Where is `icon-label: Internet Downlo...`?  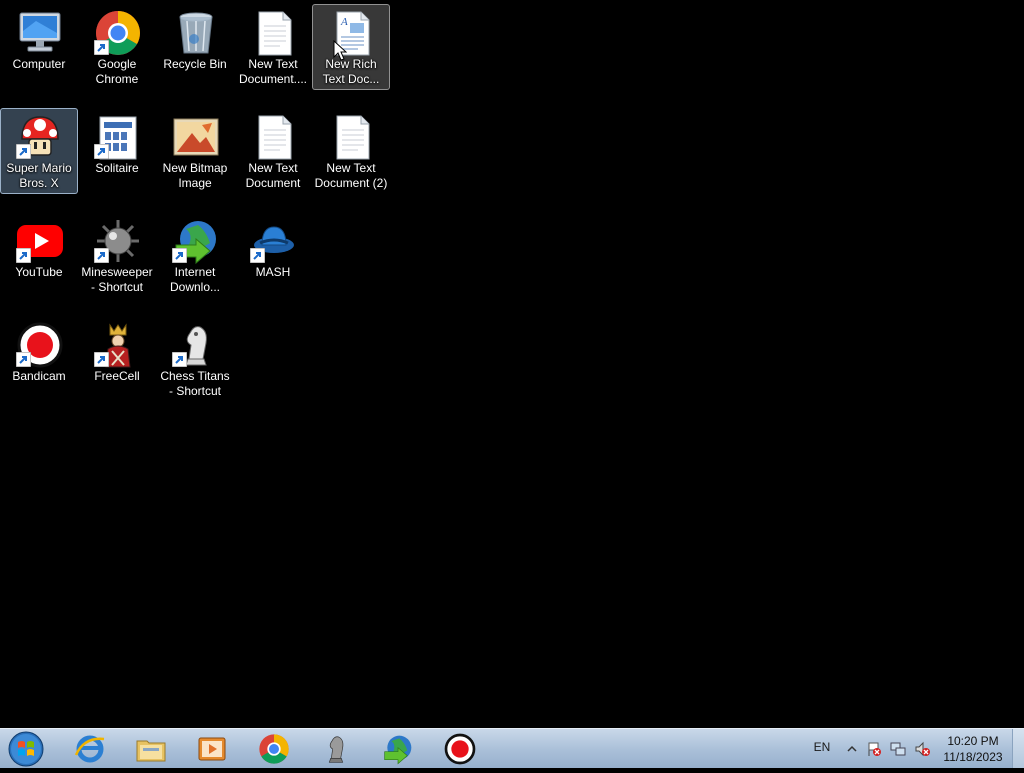 icon-label: Internet Downlo... is located at coordinates (195, 279).